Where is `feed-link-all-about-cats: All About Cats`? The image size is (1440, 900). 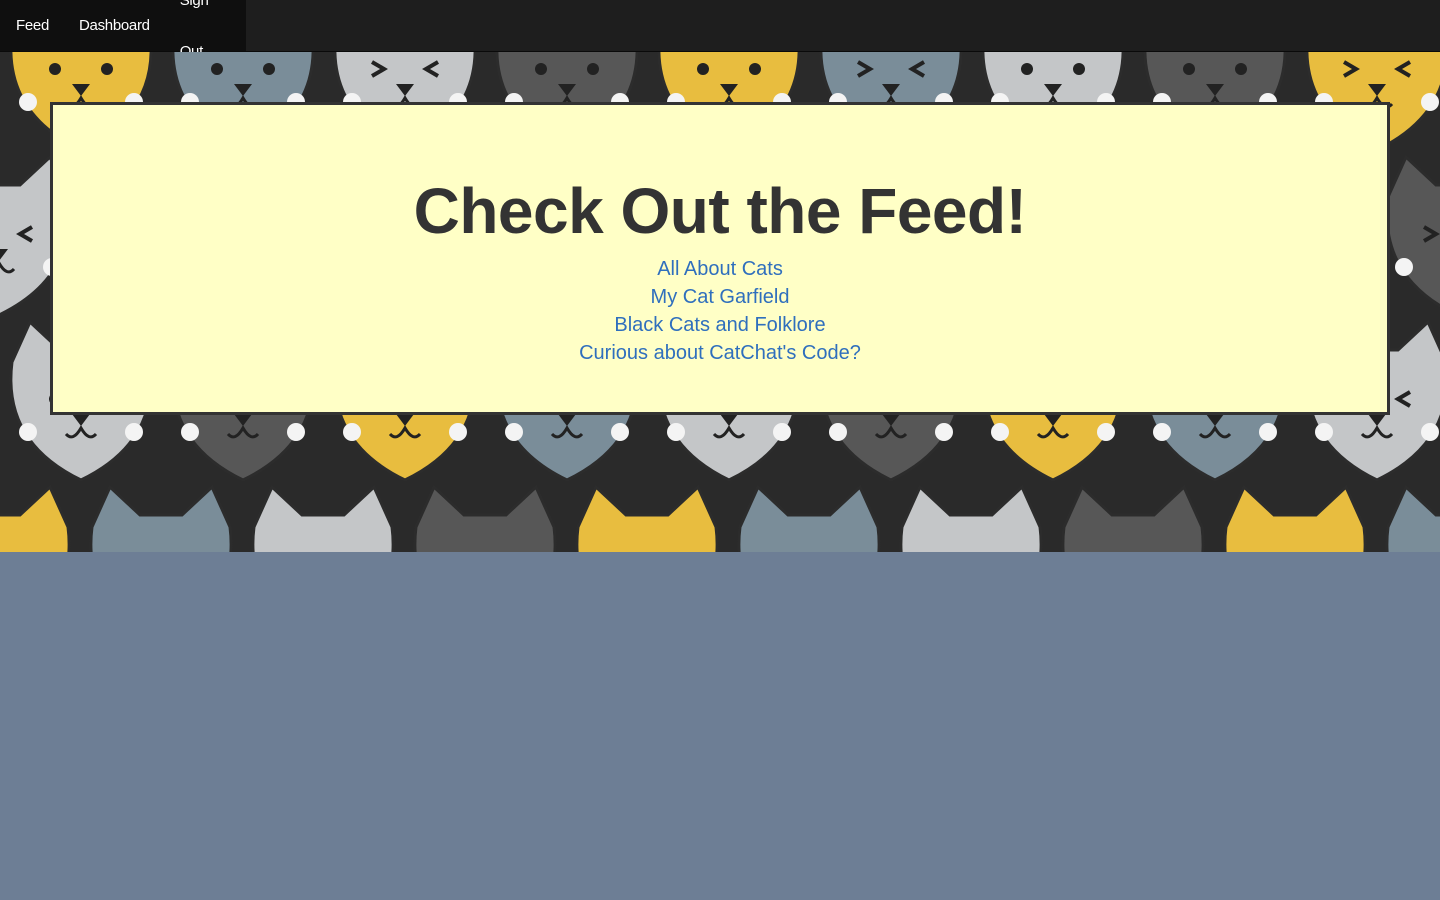 feed-link-all-about-cats: All About Cats is located at coordinates (720, 269).